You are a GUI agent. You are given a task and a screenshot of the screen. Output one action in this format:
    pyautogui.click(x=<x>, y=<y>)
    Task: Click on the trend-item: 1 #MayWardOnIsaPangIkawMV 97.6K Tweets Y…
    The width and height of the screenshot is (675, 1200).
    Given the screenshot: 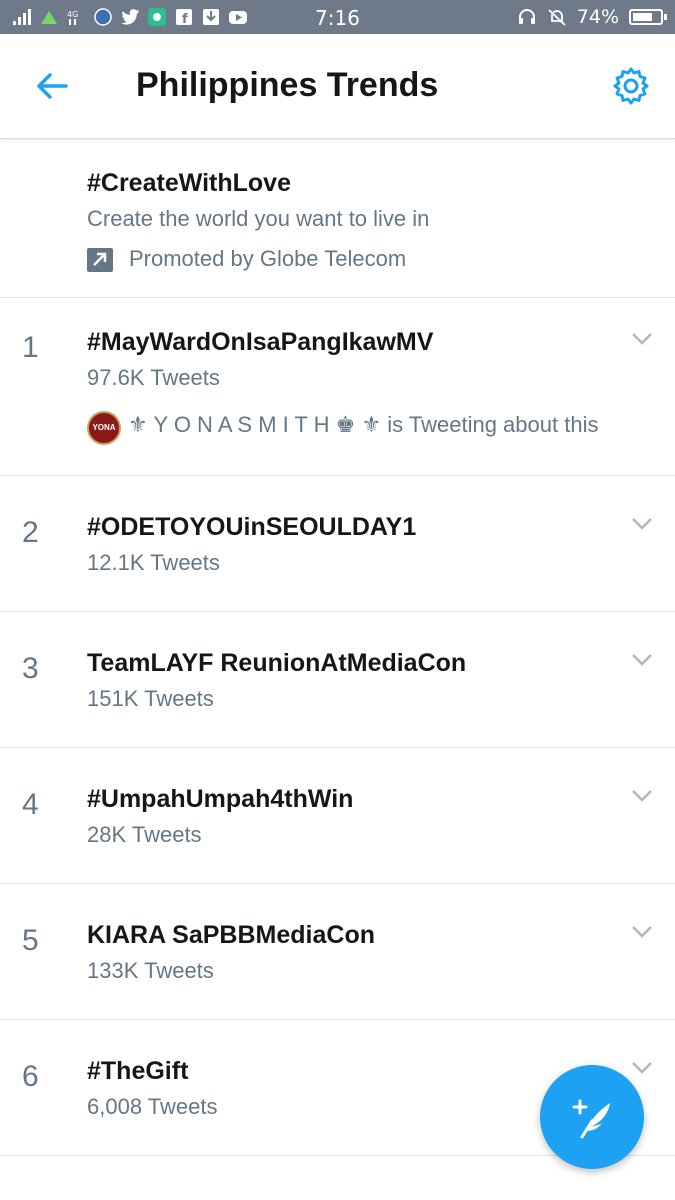 What is the action you would take?
    pyautogui.click(x=337, y=387)
    